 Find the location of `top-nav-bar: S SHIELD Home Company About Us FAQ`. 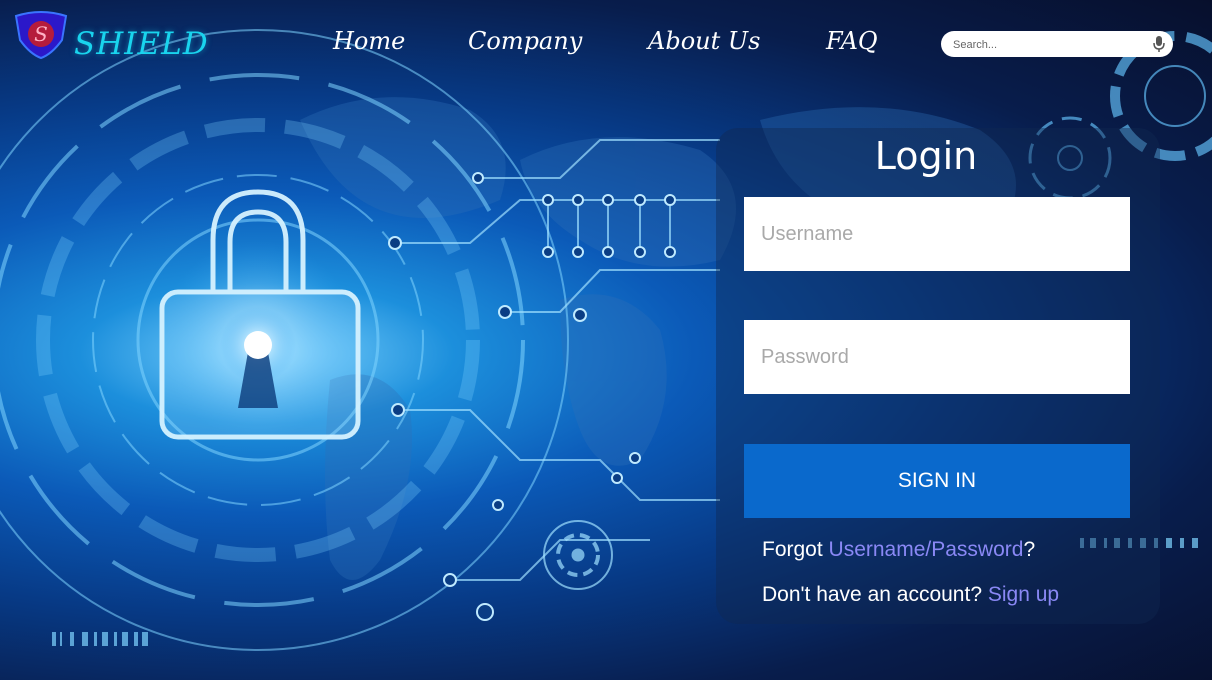

top-nav-bar: S SHIELD Home Company About Us FAQ is located at coordinates (606, 42).